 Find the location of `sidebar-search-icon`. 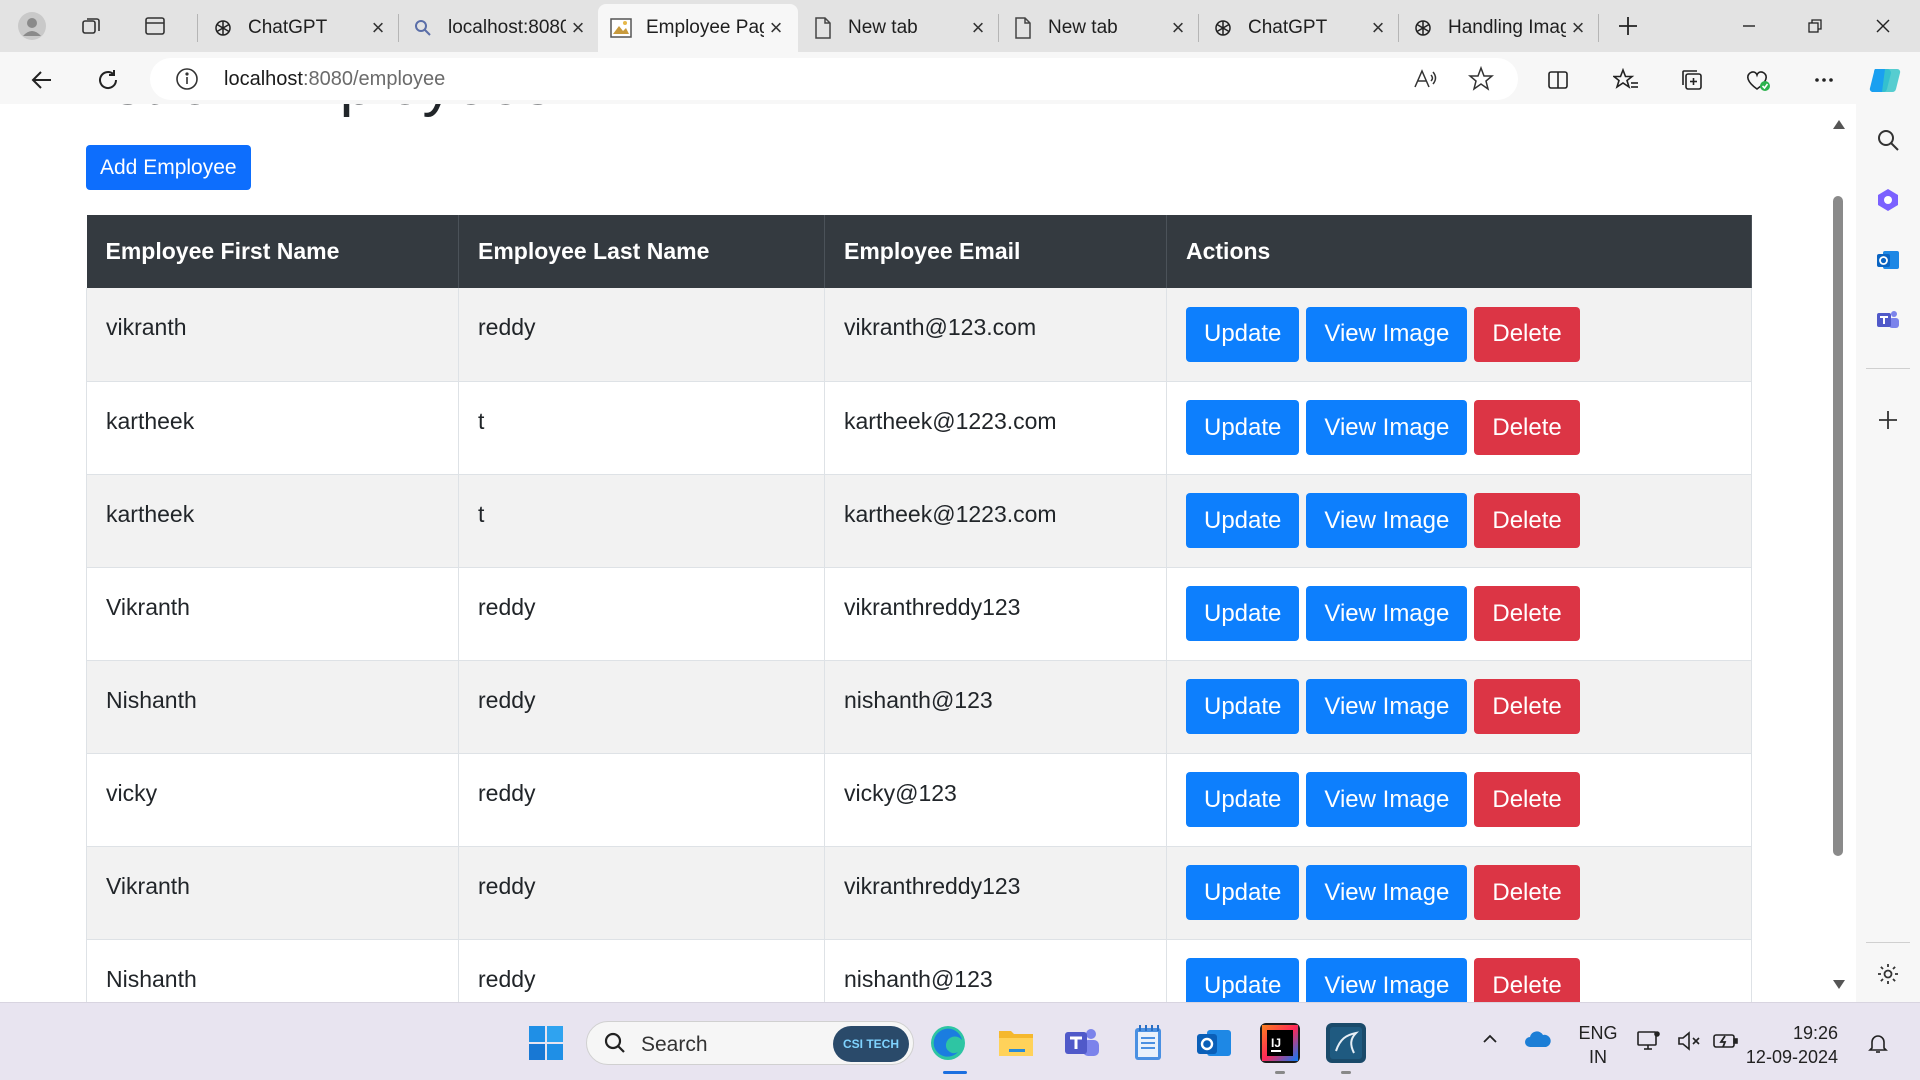

sidebar-search-icon is located at coordinates (1888, 140).